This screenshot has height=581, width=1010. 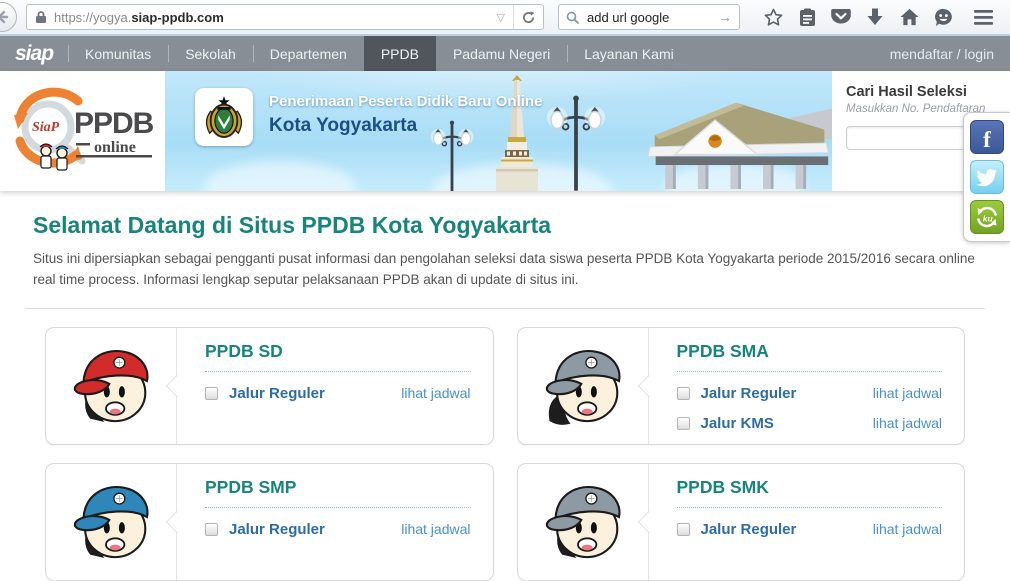 What do you see at coordinates (807, 17) in the screenshot?
I see `bookmarks-clipboard-icon` at bounding box center [807, 17].